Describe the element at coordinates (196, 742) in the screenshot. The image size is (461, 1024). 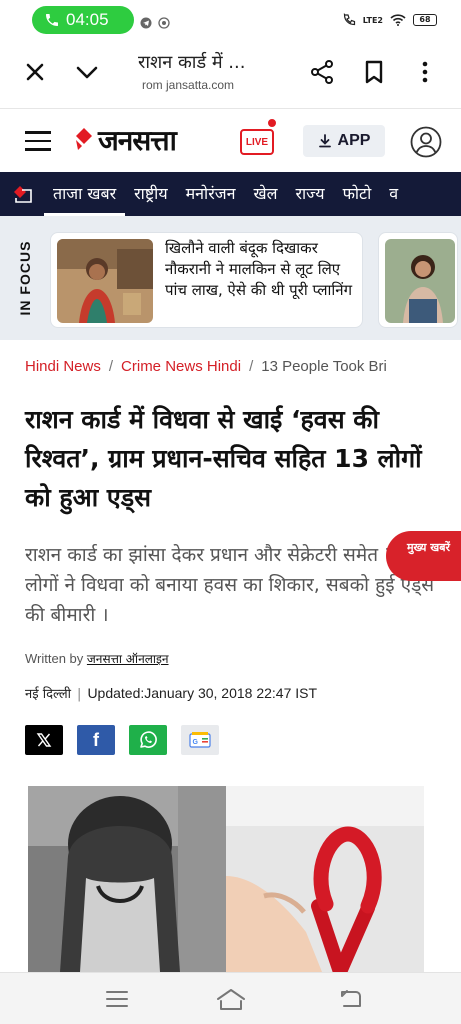
I see `google-news-glyph: G` at that location.